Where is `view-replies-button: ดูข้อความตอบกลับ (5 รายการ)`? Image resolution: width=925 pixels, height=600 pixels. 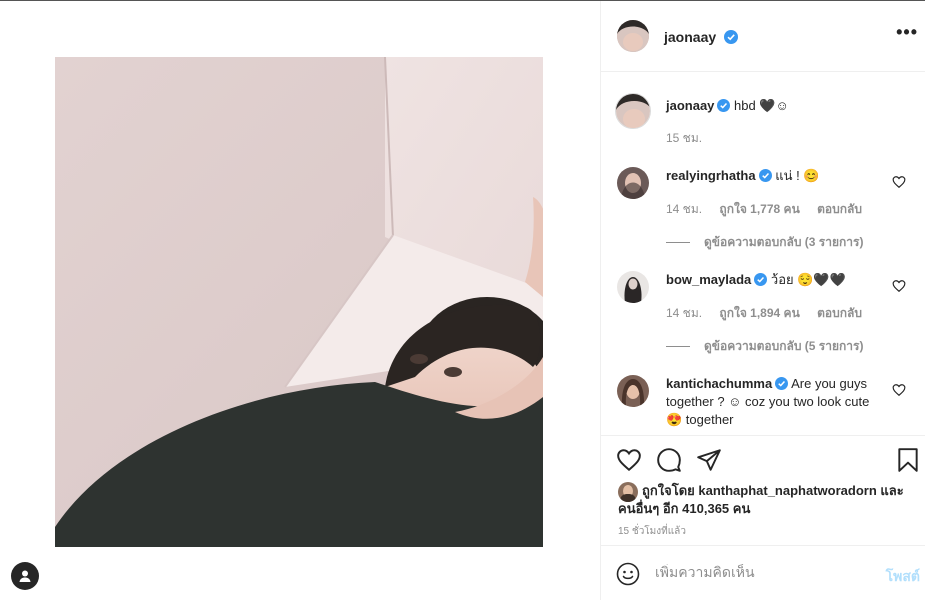
view-replies-button: ดูข้อความตอบกลับ (5 รายการ) is located at coordinates (764, 346).